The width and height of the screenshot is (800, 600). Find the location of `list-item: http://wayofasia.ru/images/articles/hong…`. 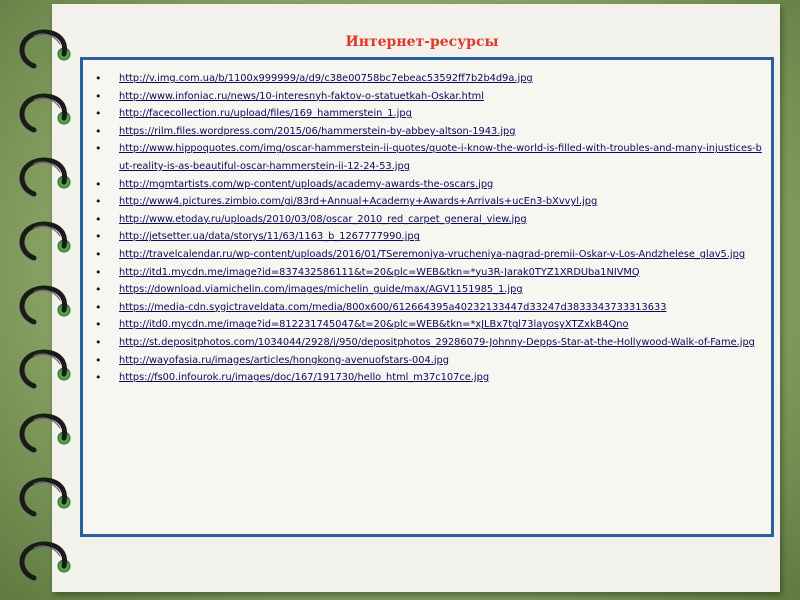

list-item: http://wayofasia.ru/images/articles/hong… is located at coordinates (429, 361).